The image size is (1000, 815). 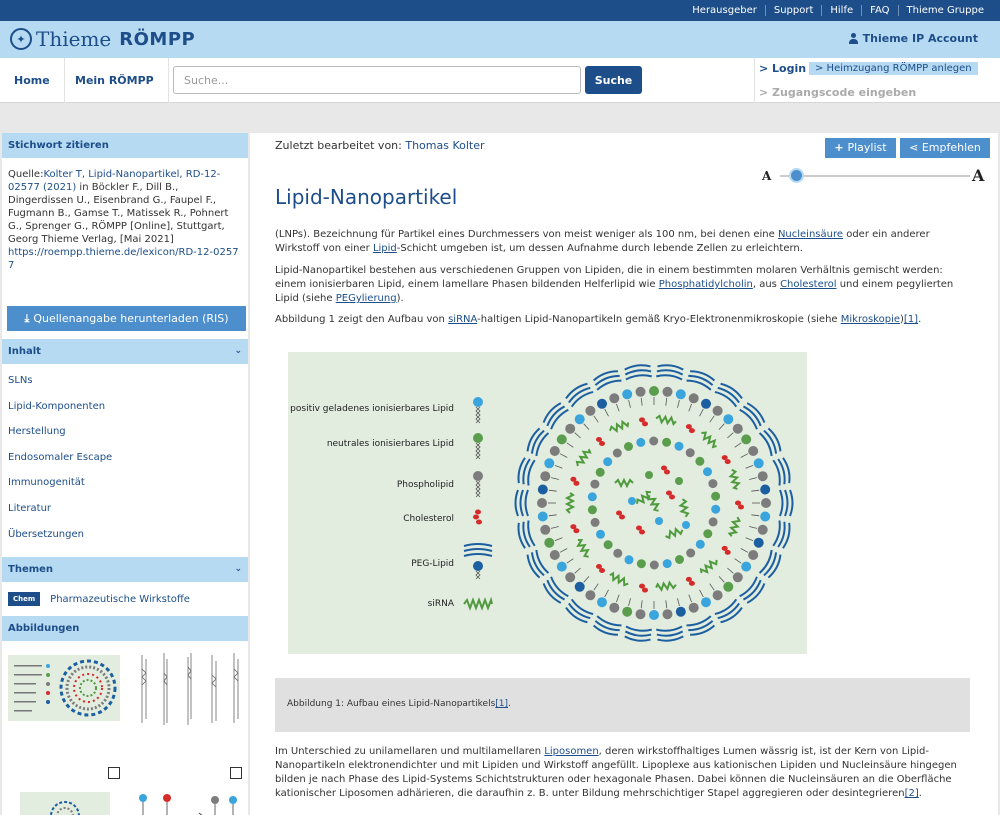 I want to click on search-input, so click(x=377, y=80).